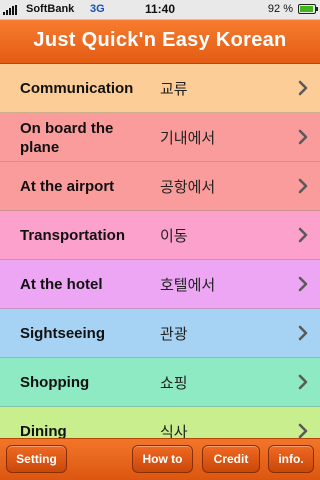  I want to click on how-to-button: How to, so click(162, 459).